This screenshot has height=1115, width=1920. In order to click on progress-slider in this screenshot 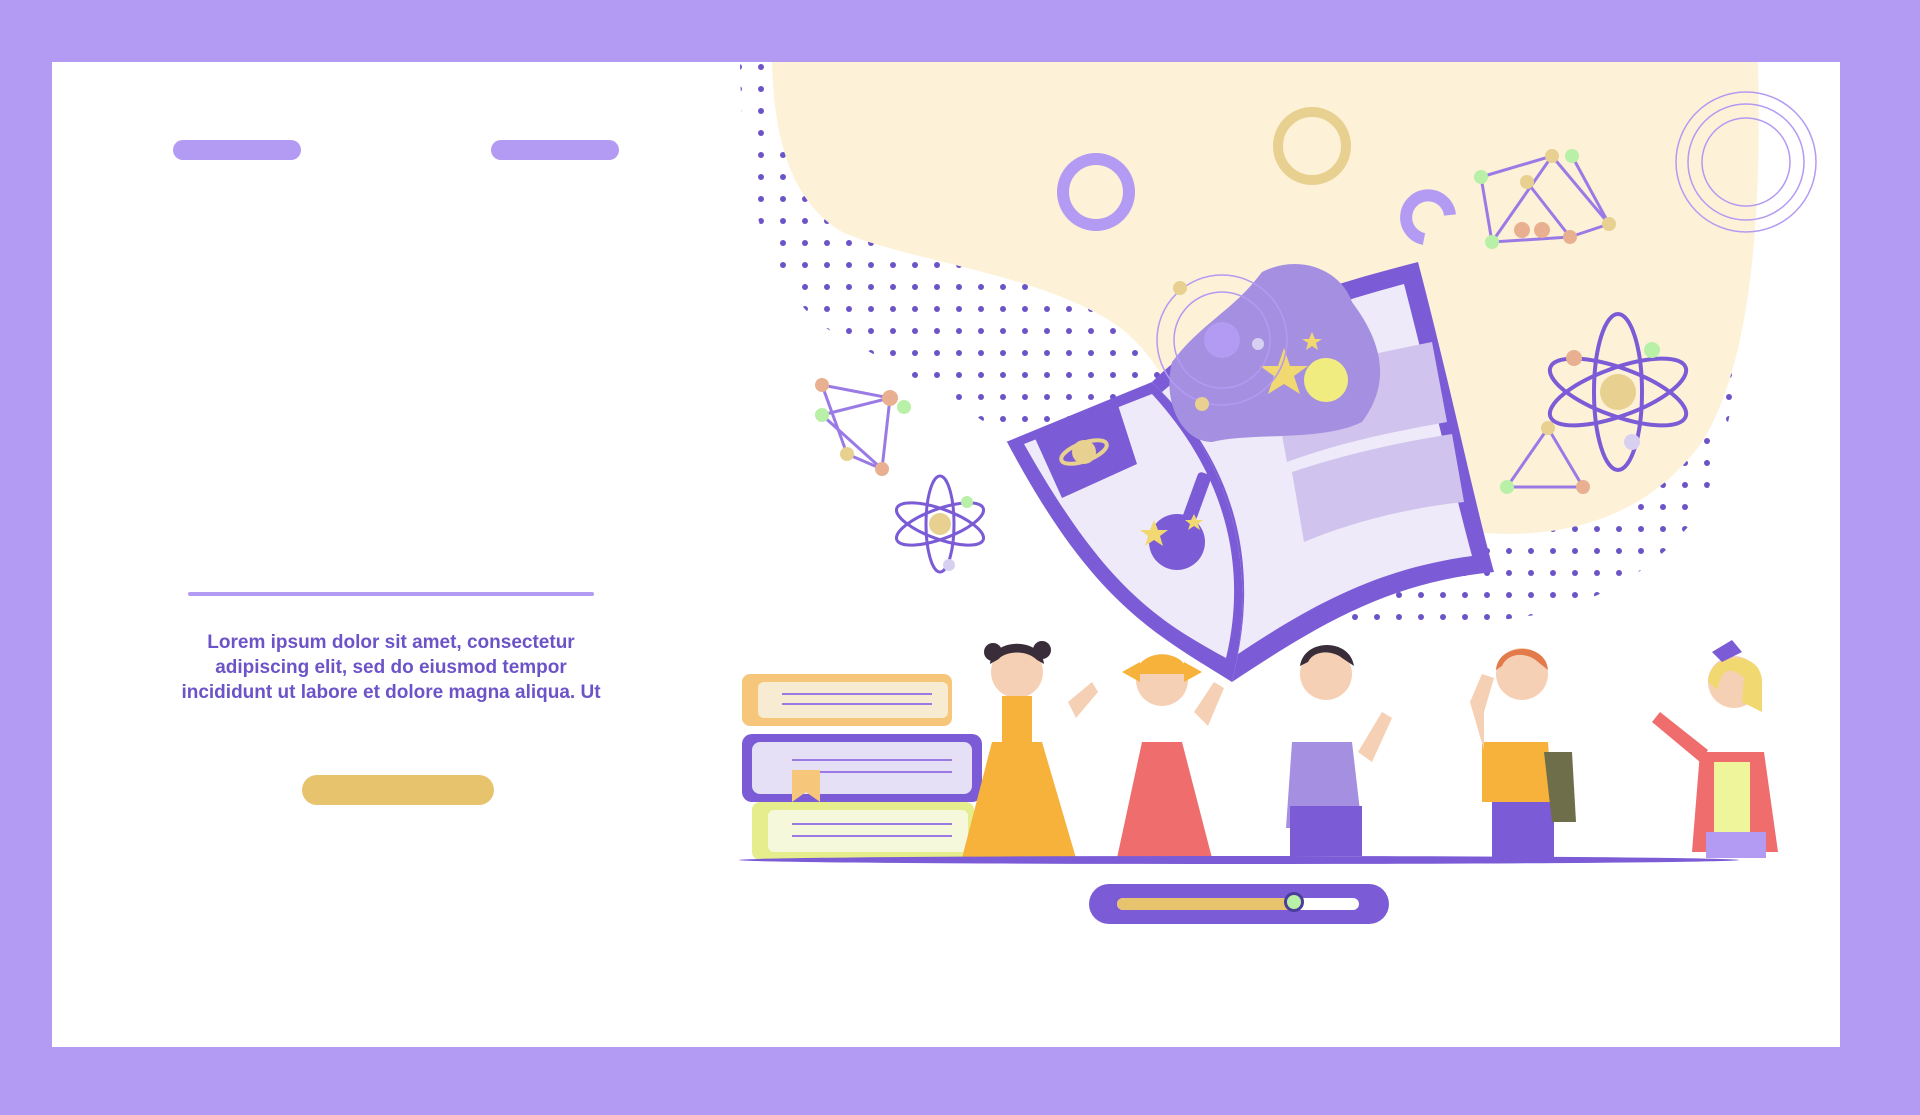, I will do `click(1239, 904)`.